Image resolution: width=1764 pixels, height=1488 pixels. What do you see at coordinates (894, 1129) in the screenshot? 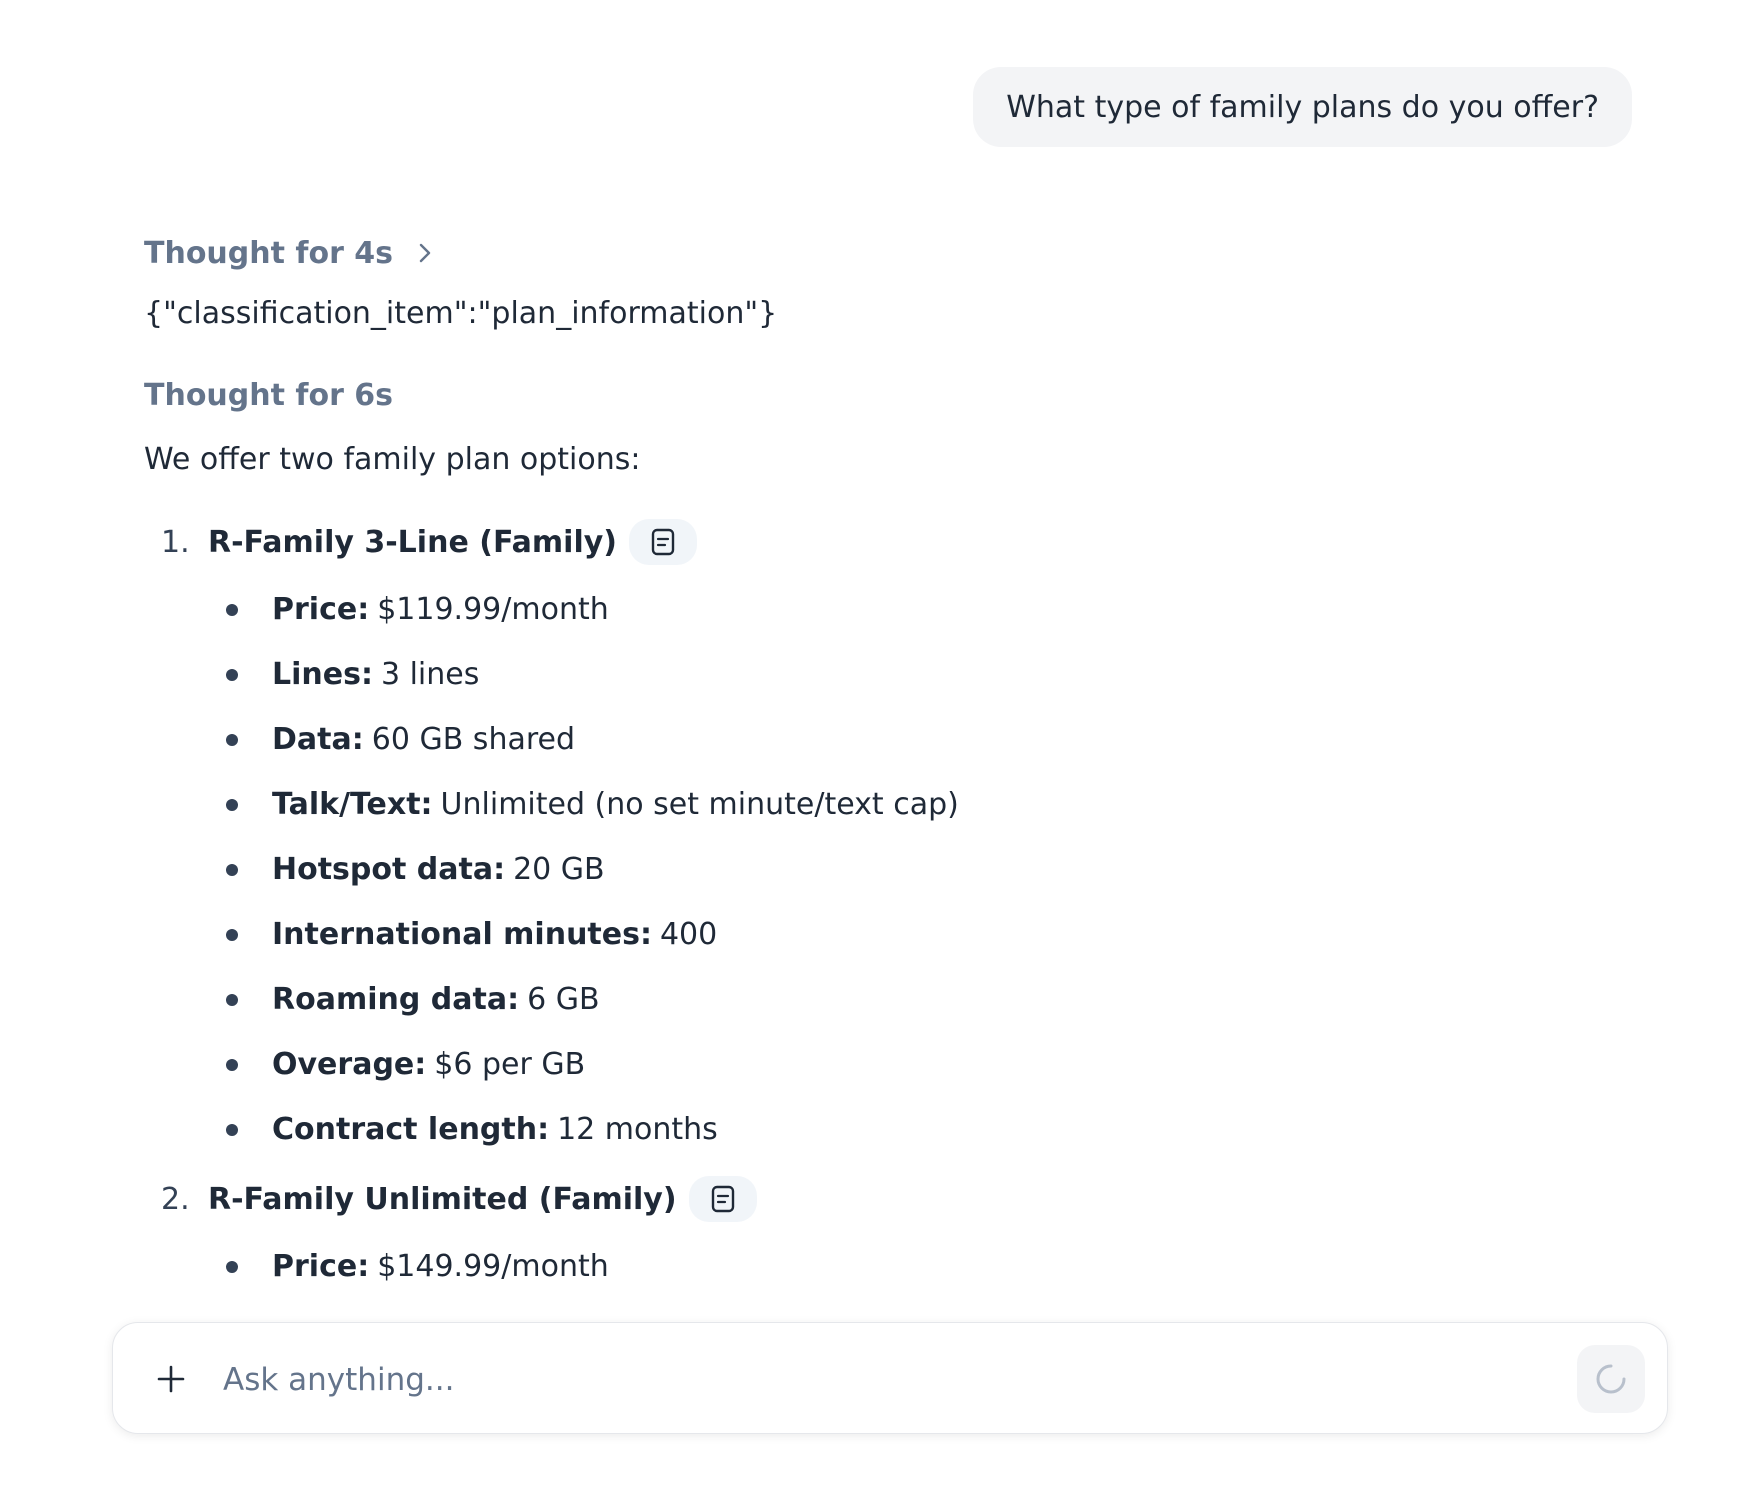
I see `list-item: Contract length: 12 months` at bounding box center [894, 1129].